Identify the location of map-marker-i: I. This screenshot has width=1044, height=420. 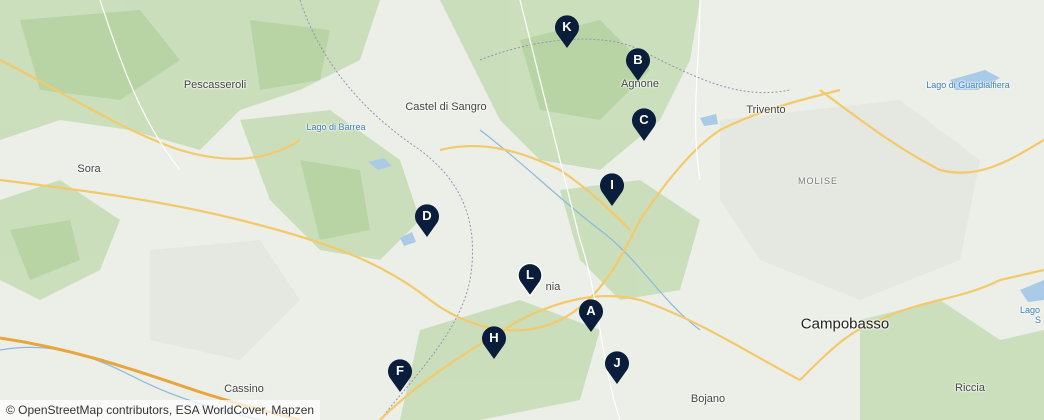
(612, 190).